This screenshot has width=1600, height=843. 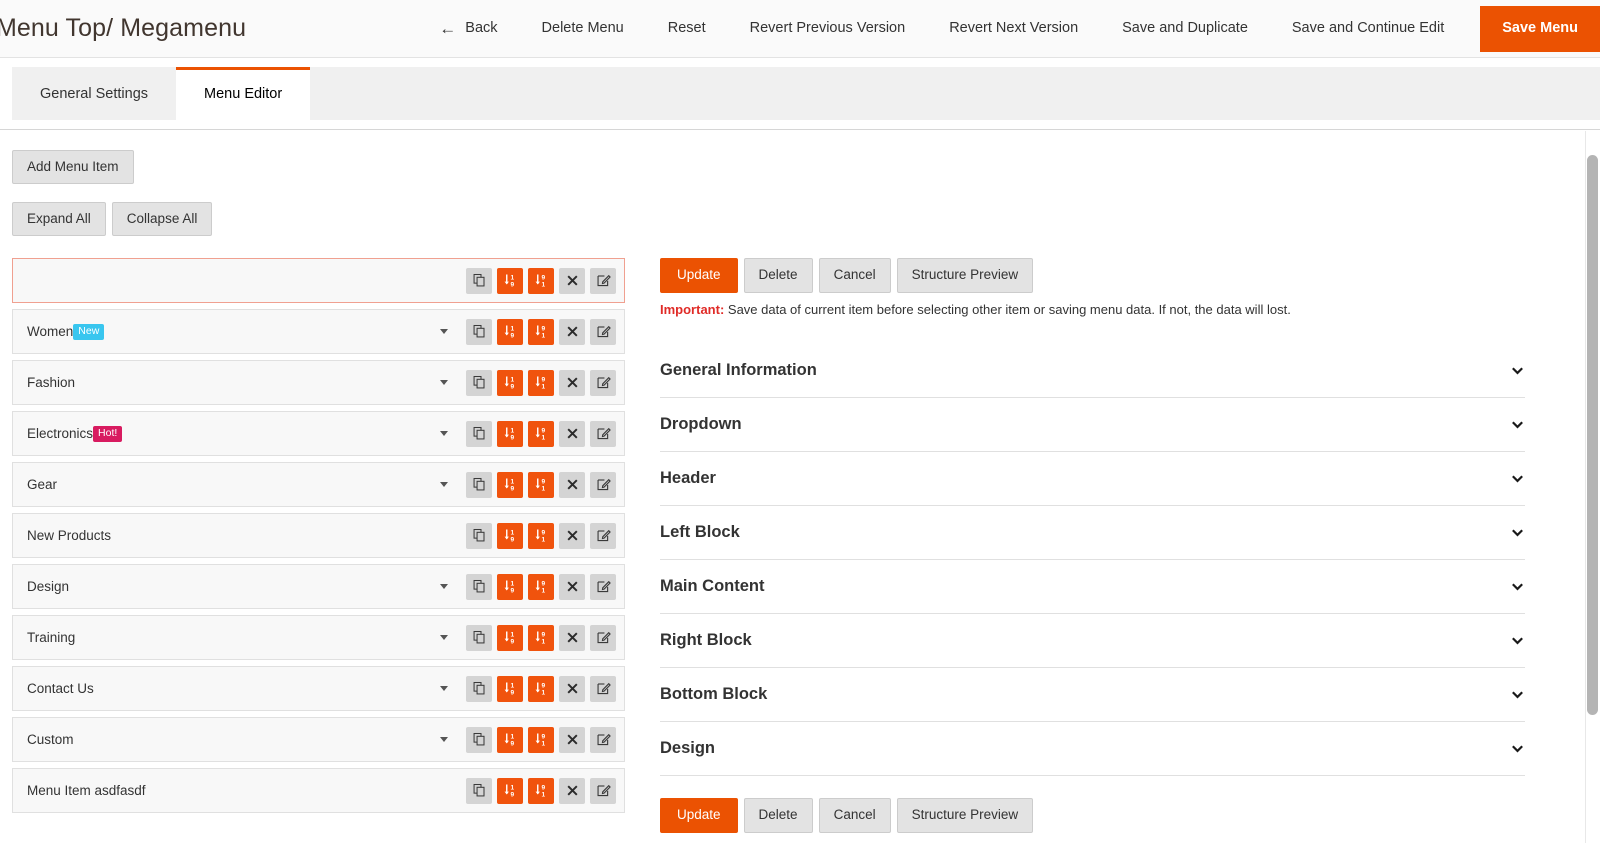 What do you see at coordinates (318, 689) in the screenshot?
I see `menu-item-row: Contact Us 1 9 9 1` at bounding box center [318, 689].